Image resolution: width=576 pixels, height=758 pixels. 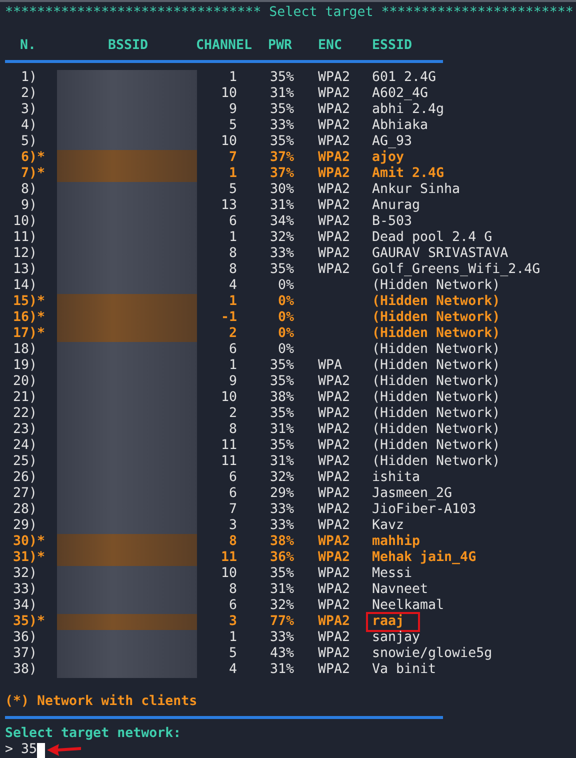 What do you see at coordinates (24, 622) in the screenshot?
I see `row-number: 35)` at bounding box center [24, 622].